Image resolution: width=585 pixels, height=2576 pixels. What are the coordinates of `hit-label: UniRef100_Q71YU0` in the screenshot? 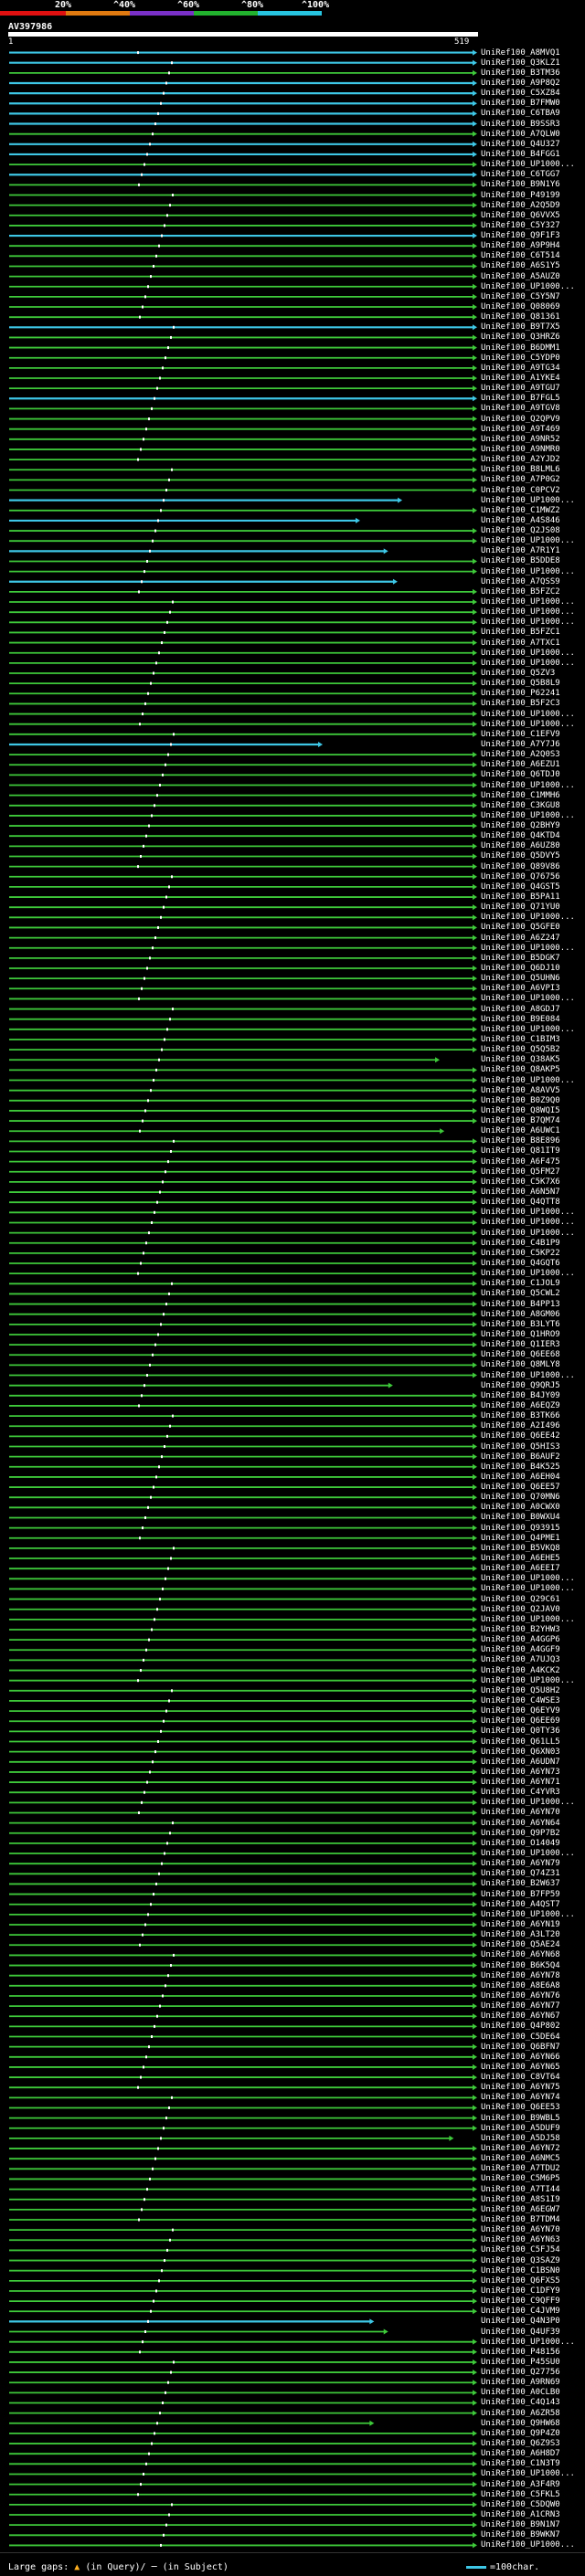 It's located at (520, 907).